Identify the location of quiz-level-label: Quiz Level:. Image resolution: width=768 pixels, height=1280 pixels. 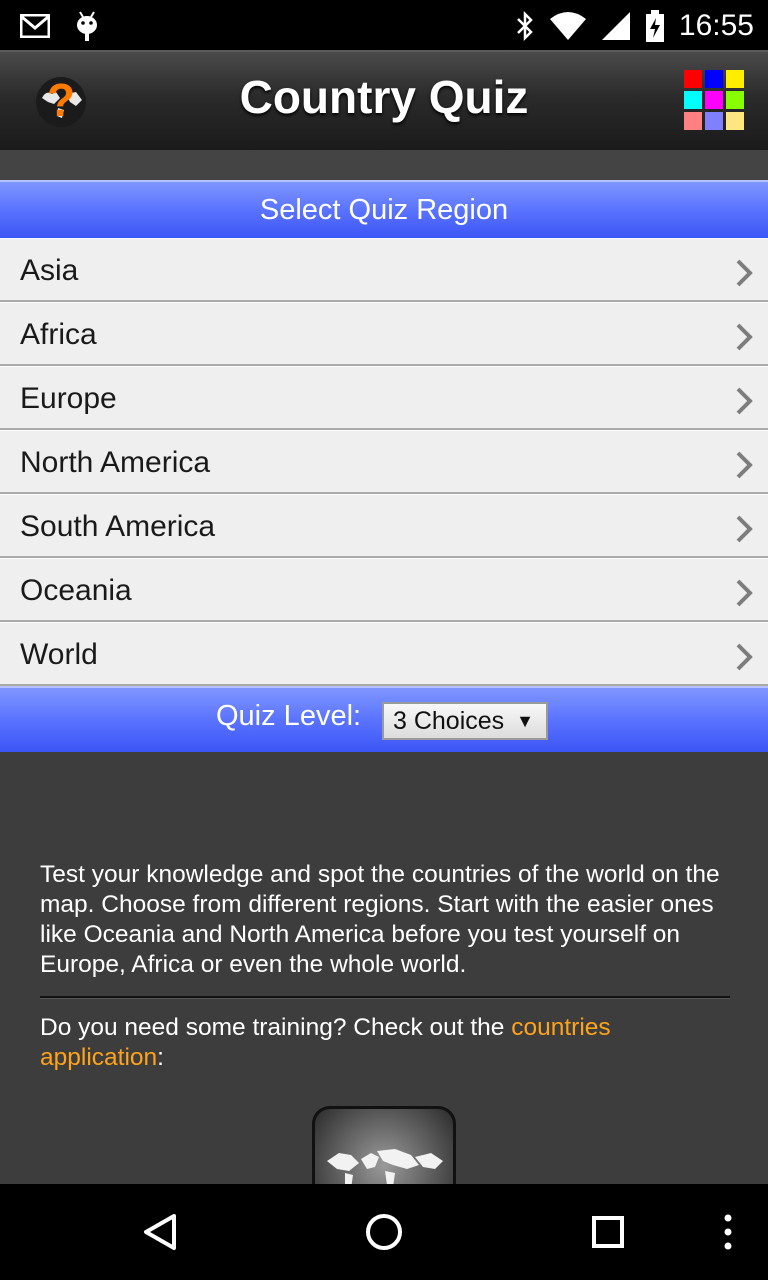
(289, 716).